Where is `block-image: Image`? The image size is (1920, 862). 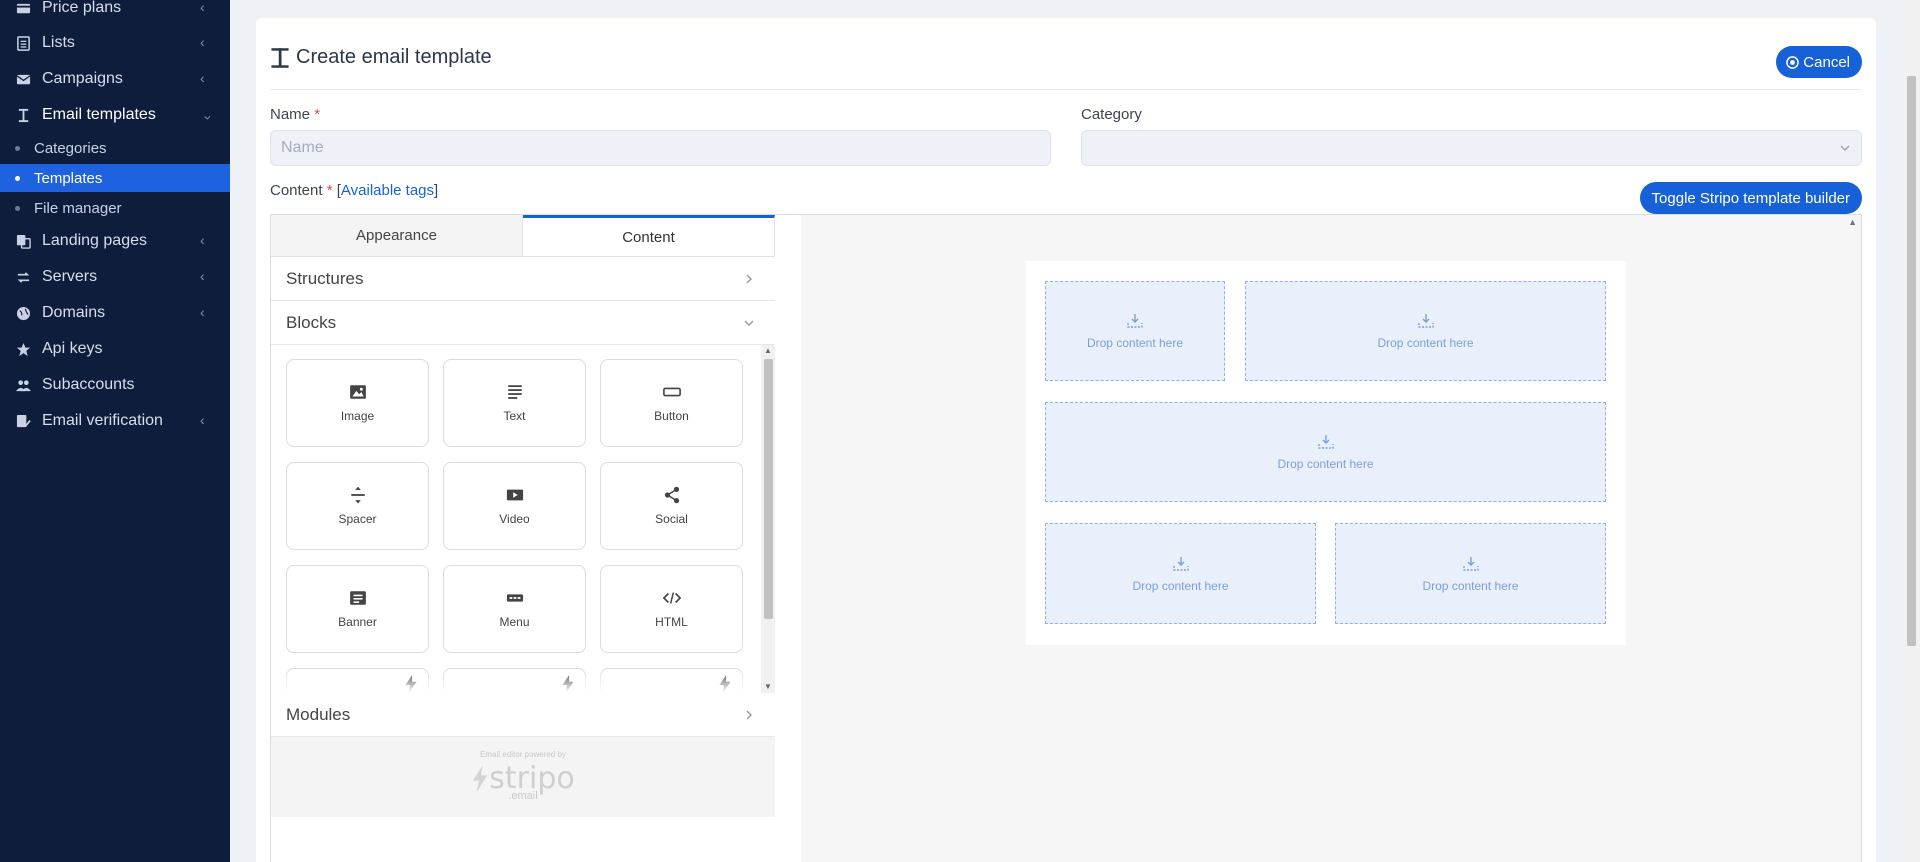
block-image: Image is located at coordinates (357, 403).